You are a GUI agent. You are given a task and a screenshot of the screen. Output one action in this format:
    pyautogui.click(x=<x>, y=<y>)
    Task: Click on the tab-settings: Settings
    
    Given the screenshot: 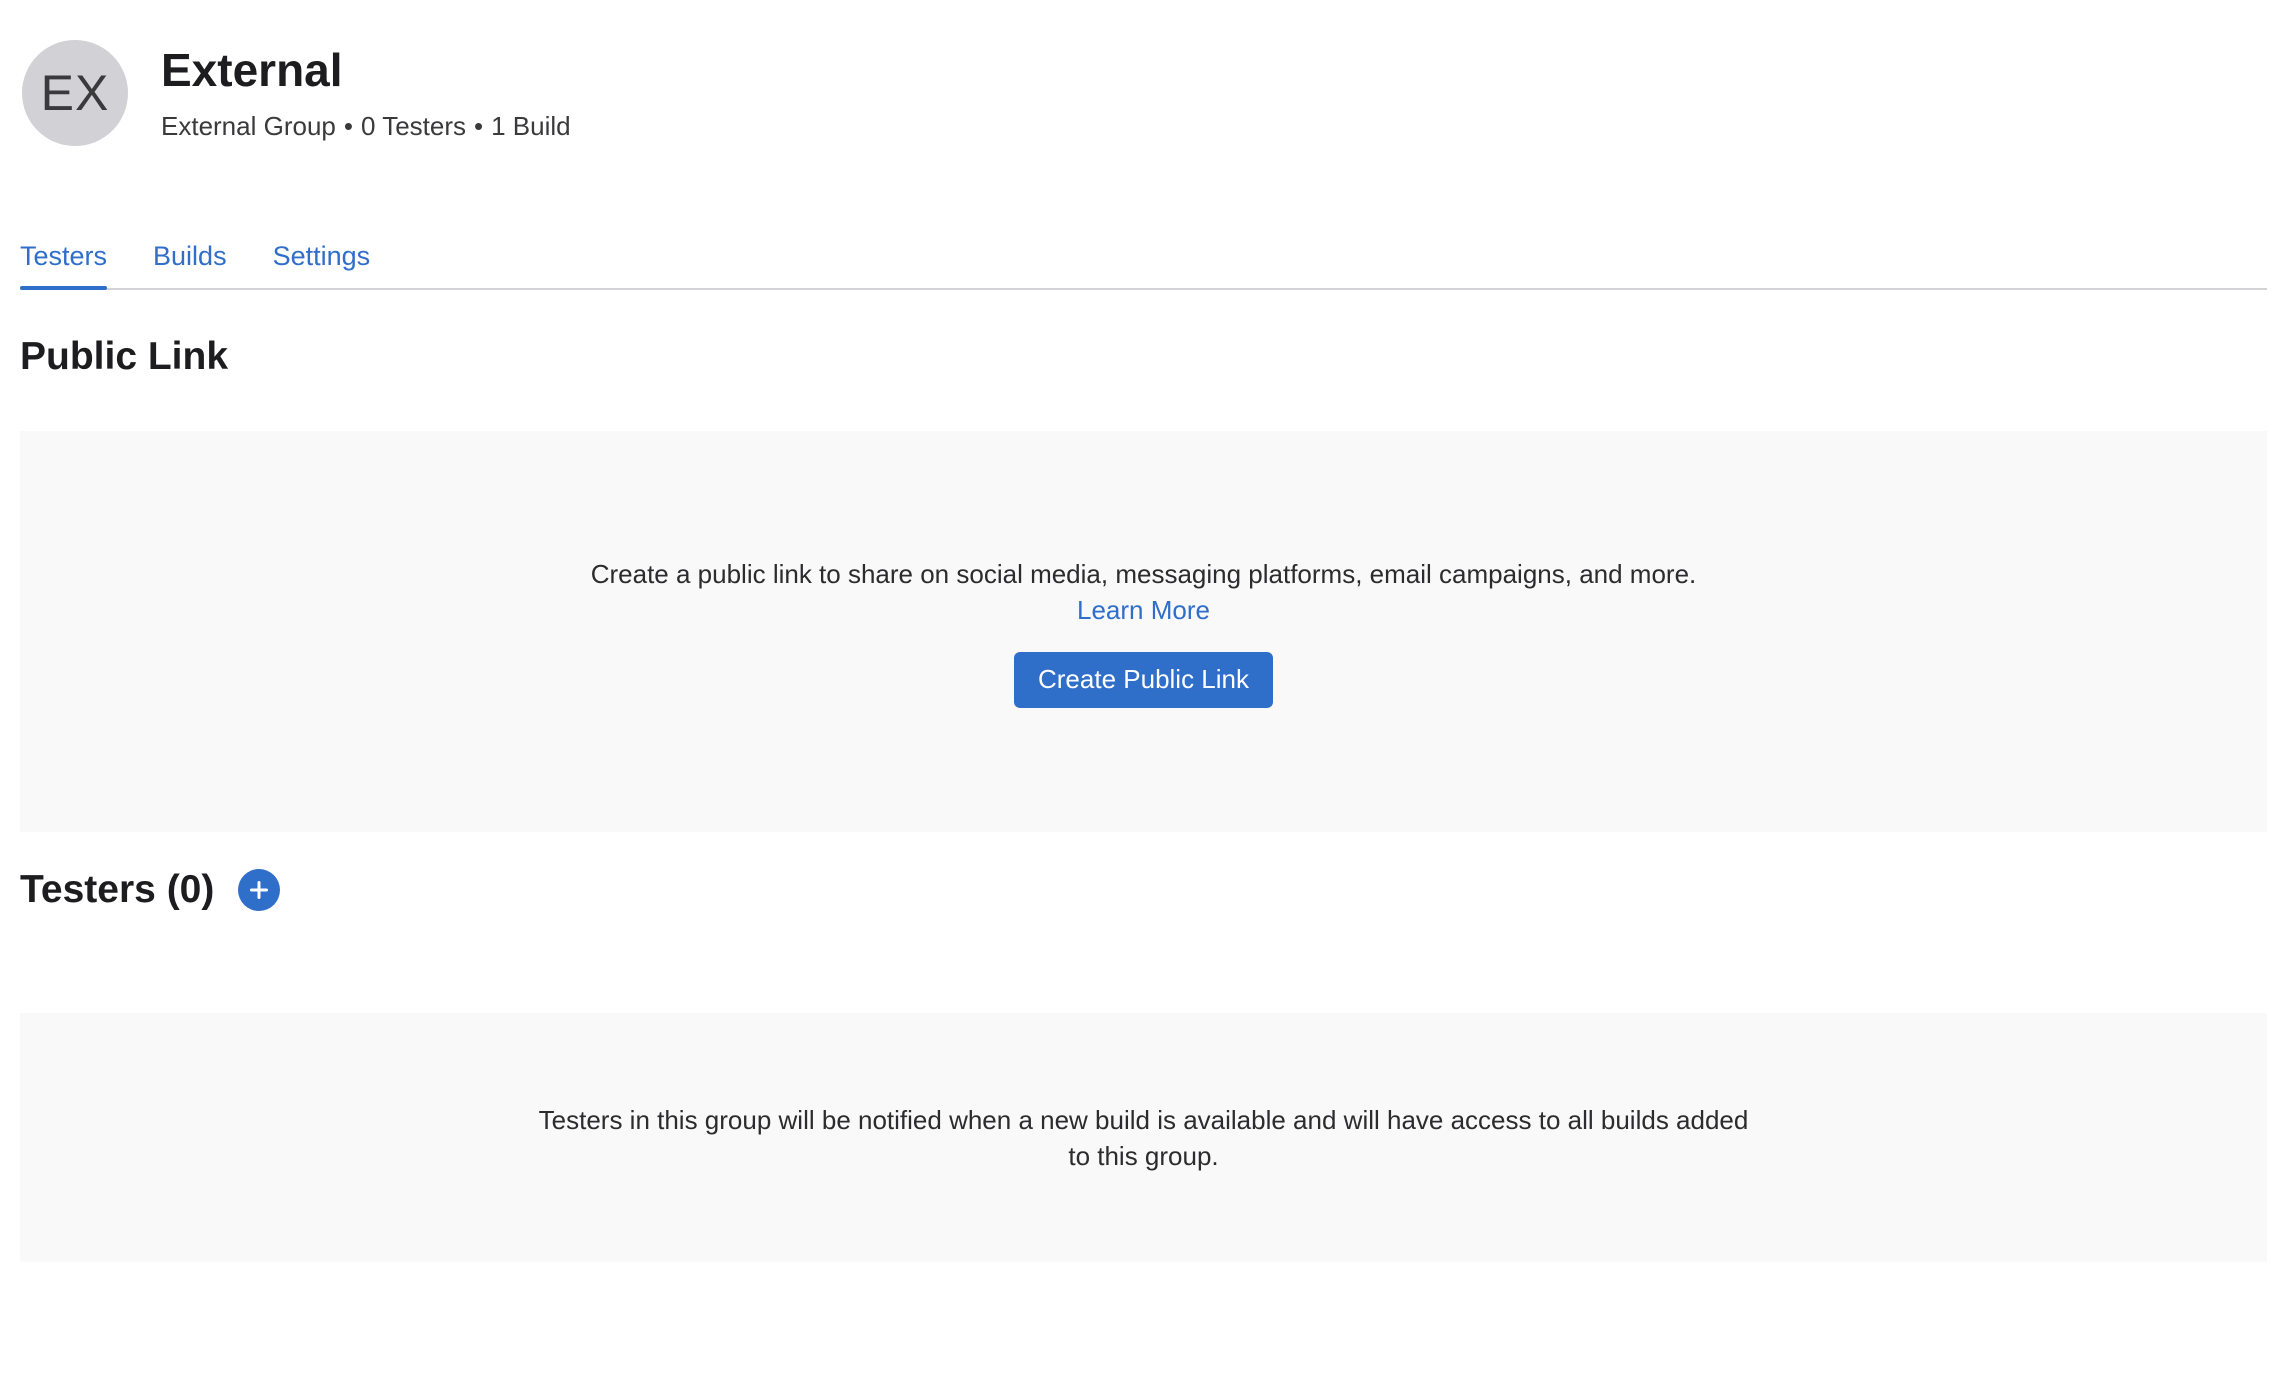 What is the action you would take?
    pyautogui.click(x=322, y=262)
    